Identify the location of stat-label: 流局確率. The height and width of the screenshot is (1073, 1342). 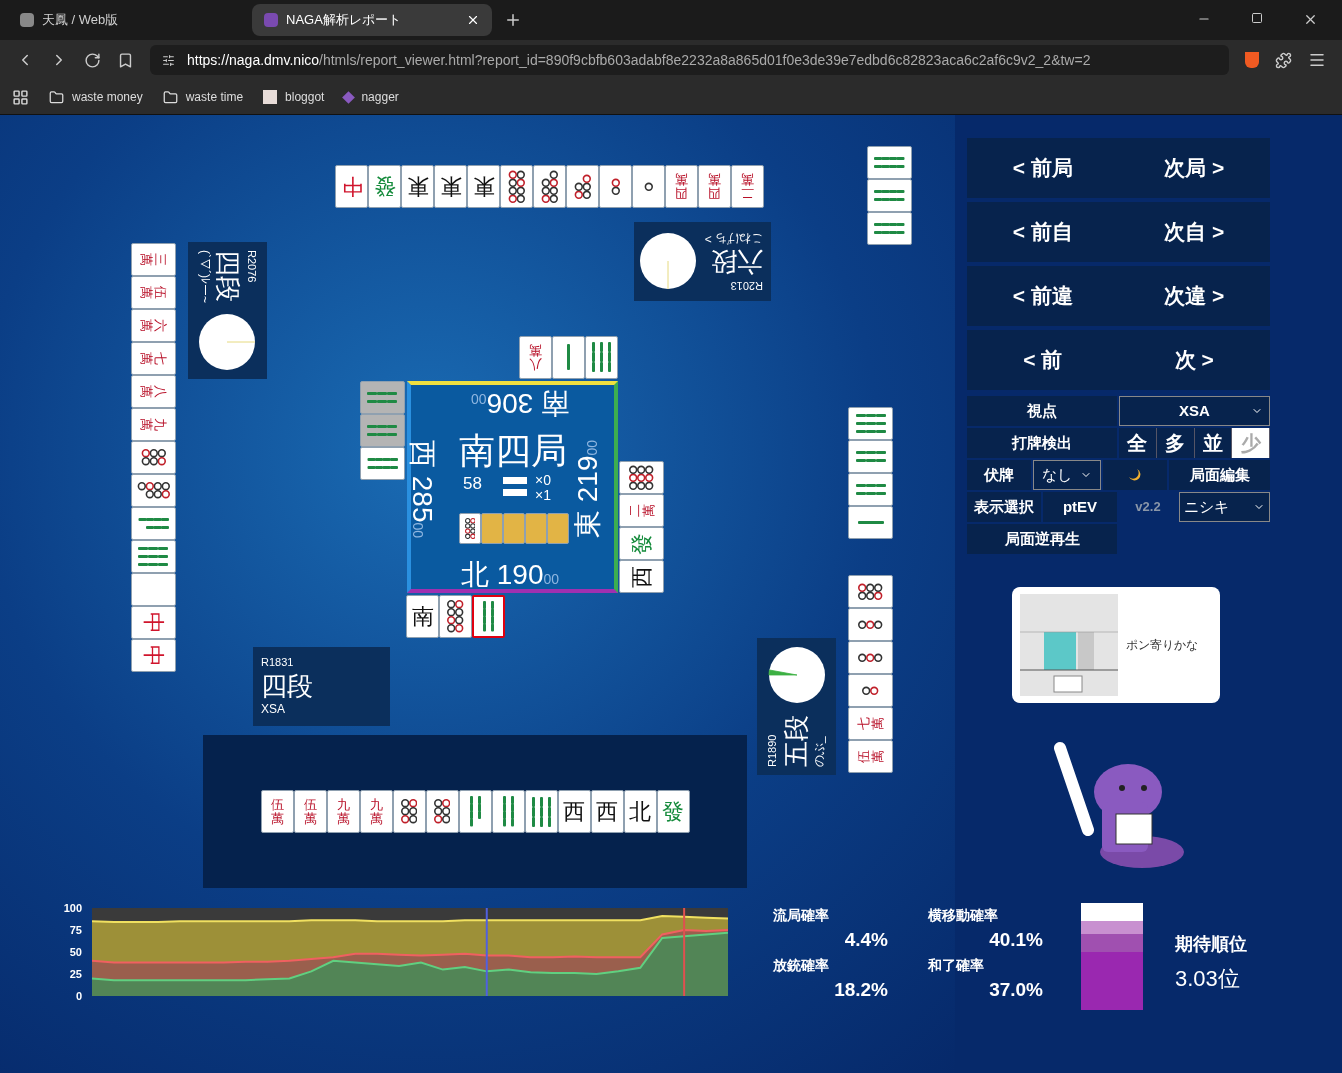
(801, 915).